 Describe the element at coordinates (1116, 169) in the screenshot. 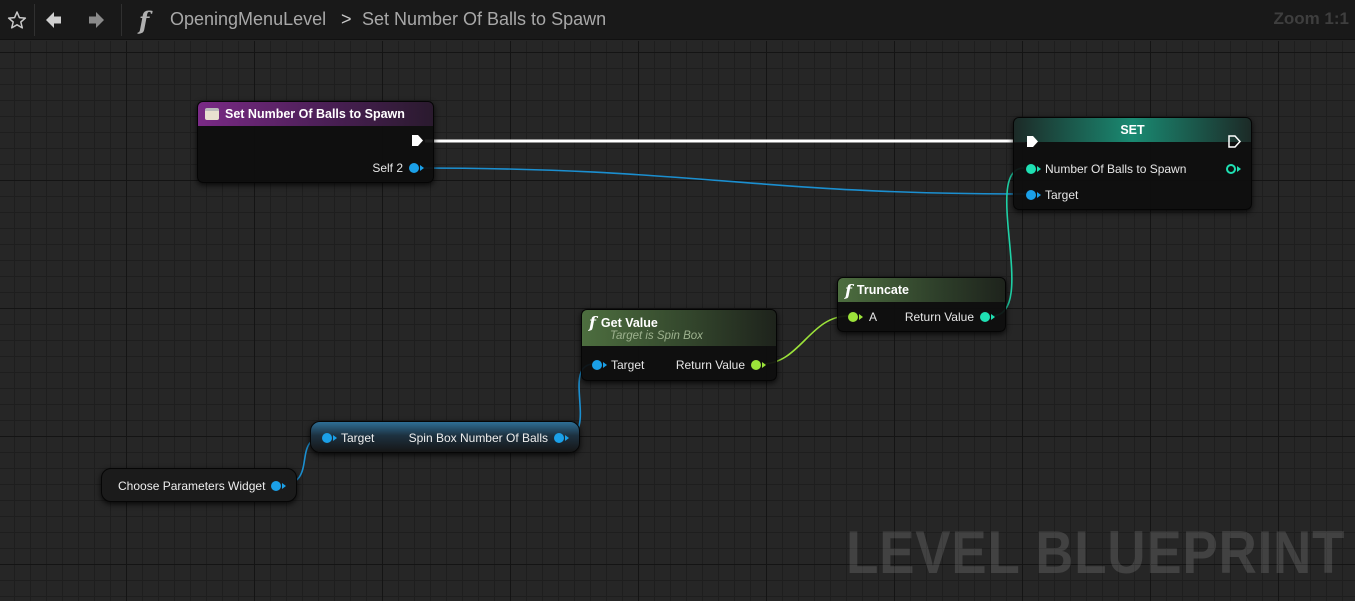

I see `pin-label: Number Of Balls to Spawn` at that location.